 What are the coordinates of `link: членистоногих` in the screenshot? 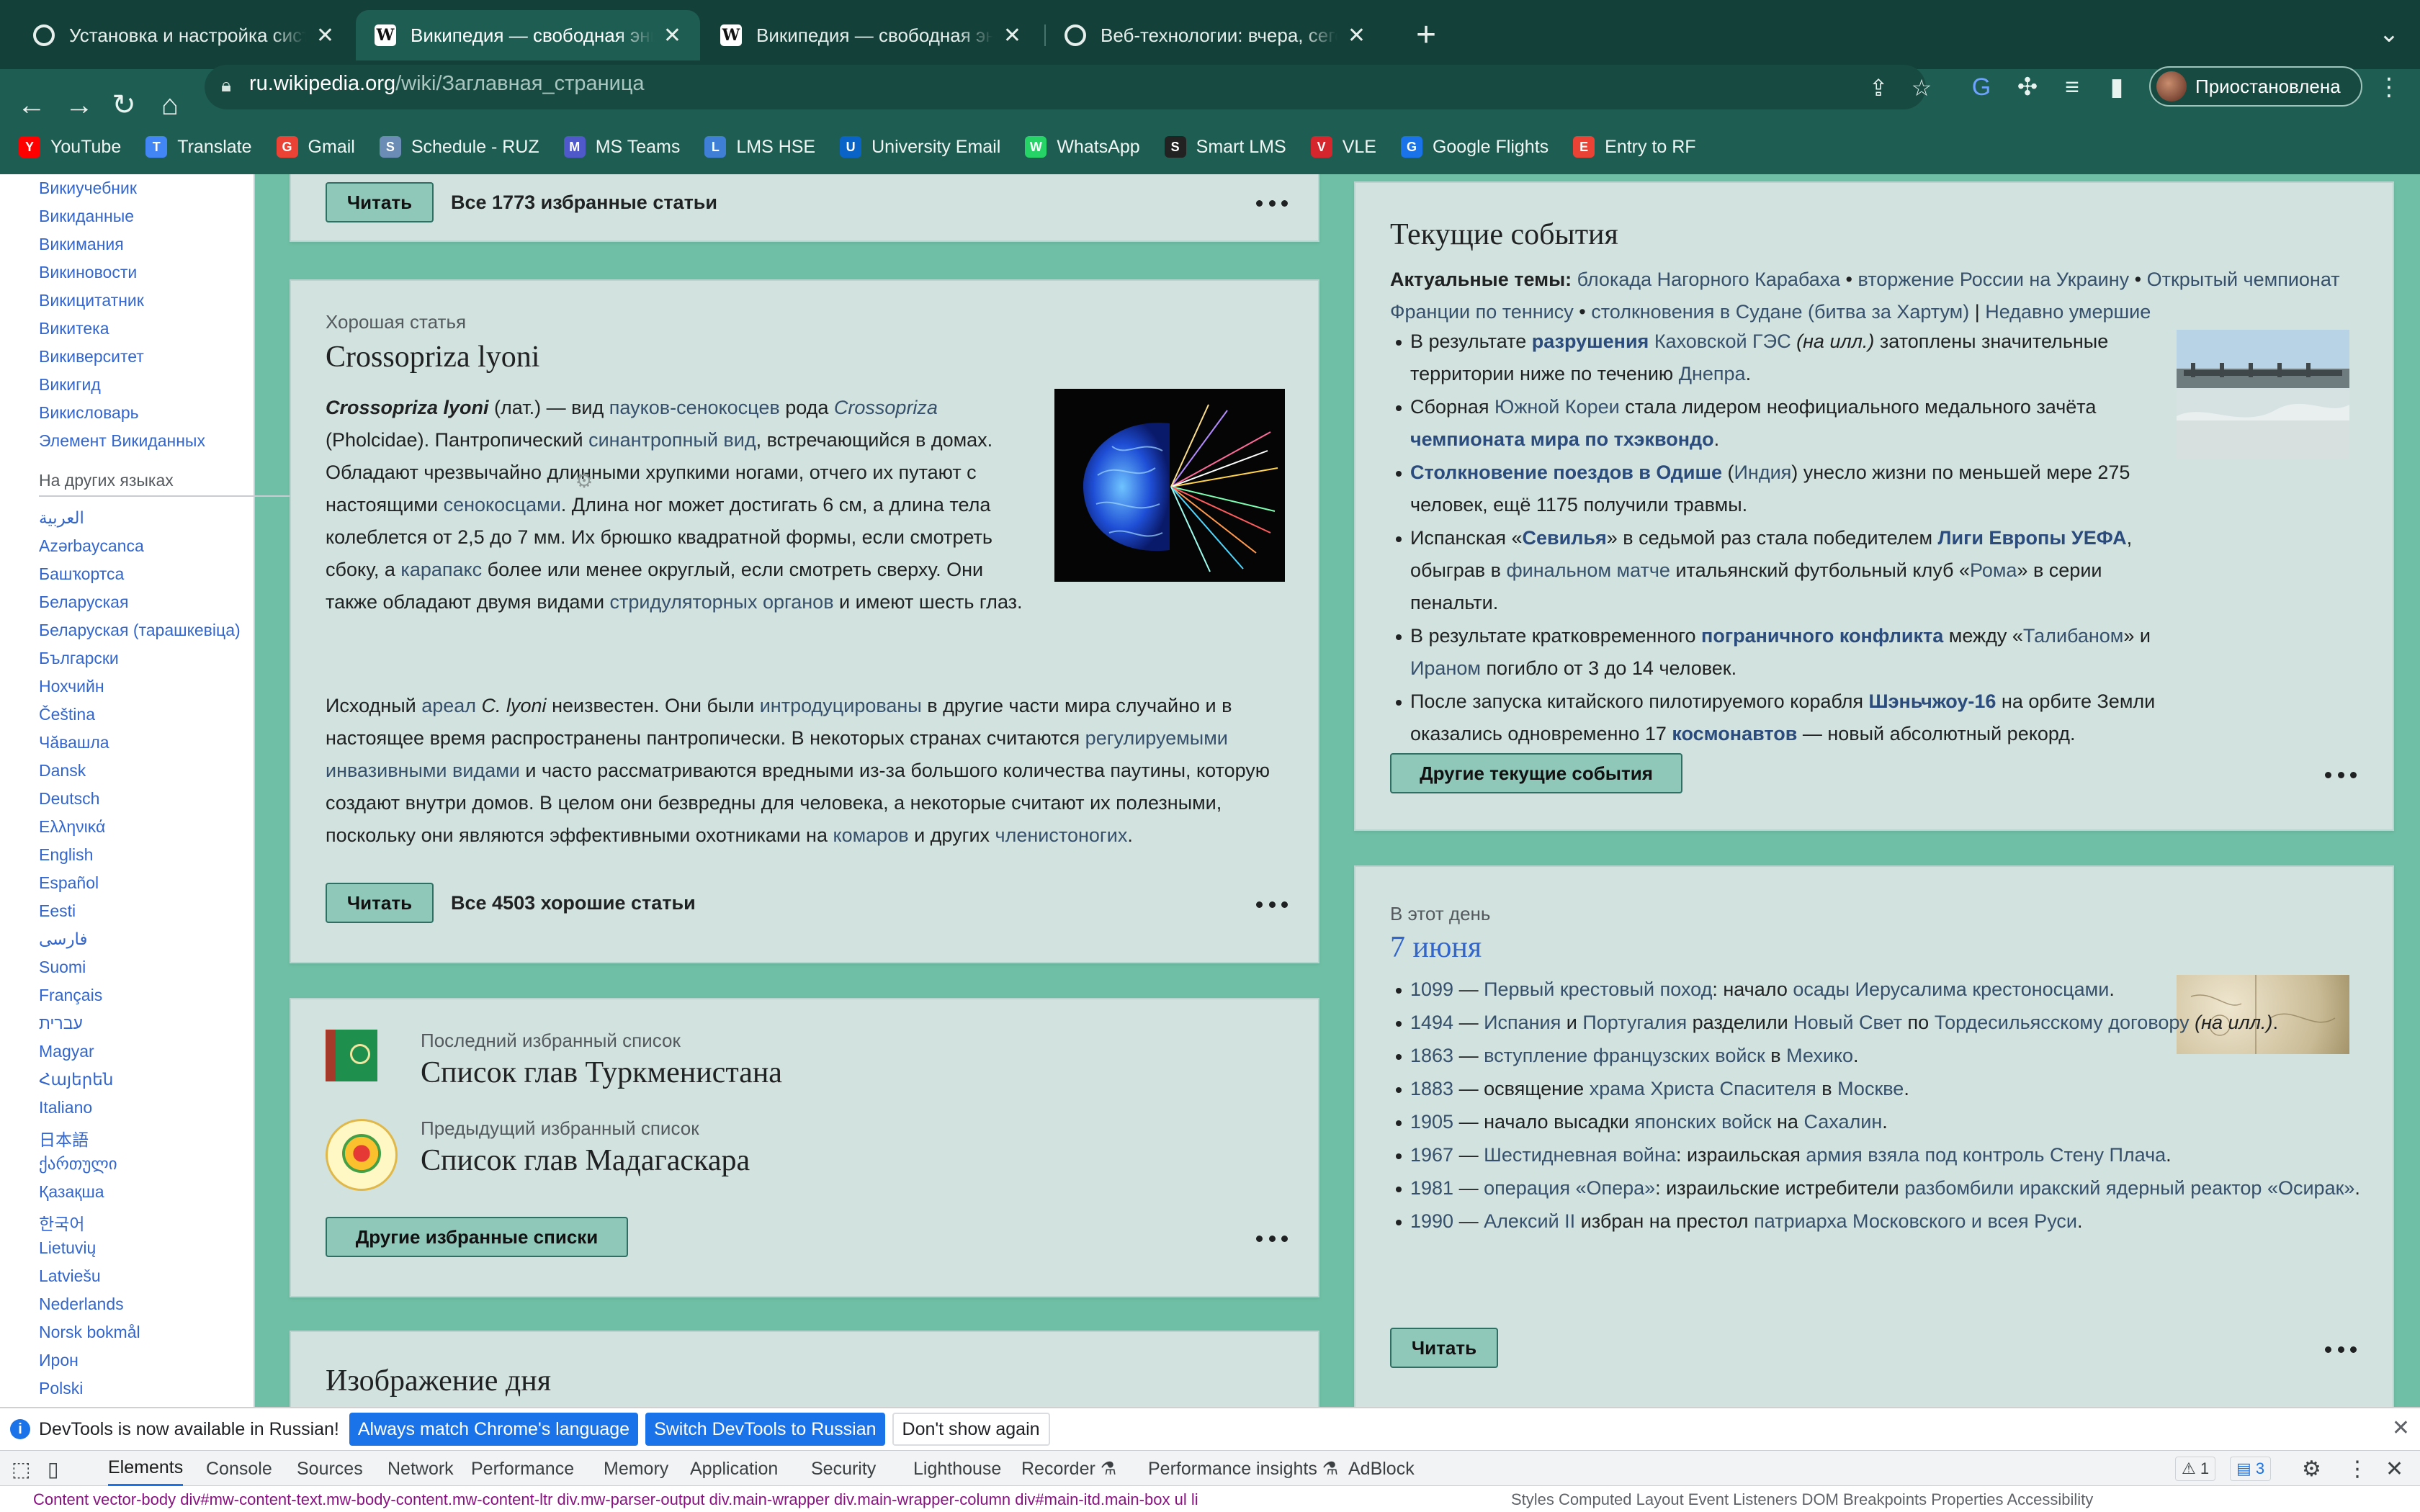 It's located at (1061, 835).